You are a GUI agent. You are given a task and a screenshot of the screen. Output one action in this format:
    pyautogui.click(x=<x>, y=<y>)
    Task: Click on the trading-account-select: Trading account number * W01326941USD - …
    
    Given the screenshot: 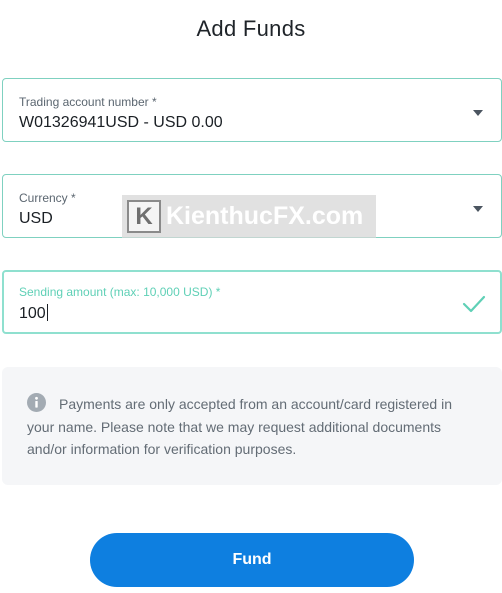 What is the action you would take?
    pyautogui.click(x=252, y=110)
    